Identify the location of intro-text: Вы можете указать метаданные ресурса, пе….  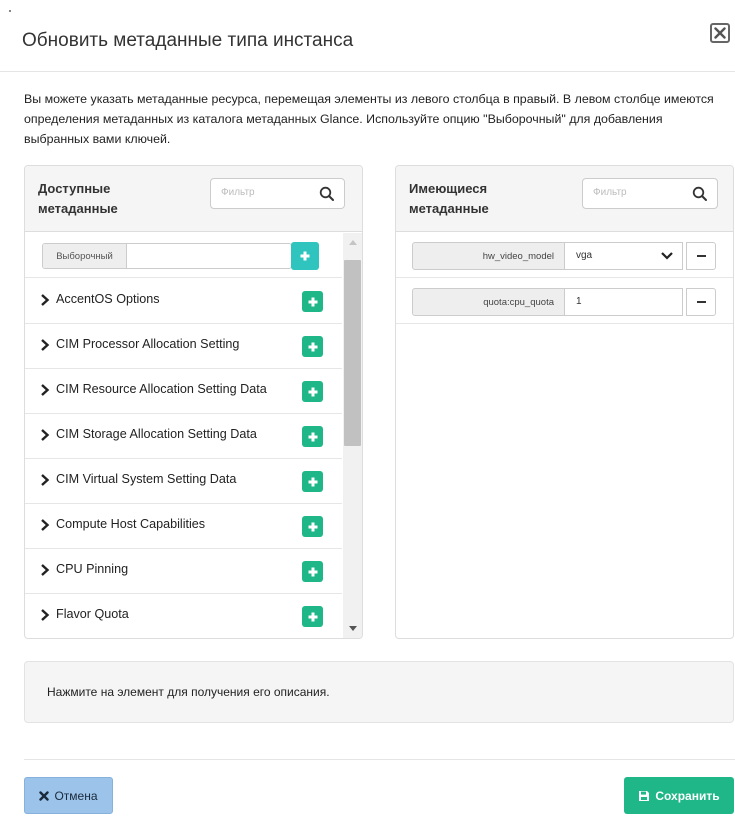
(369, 119).